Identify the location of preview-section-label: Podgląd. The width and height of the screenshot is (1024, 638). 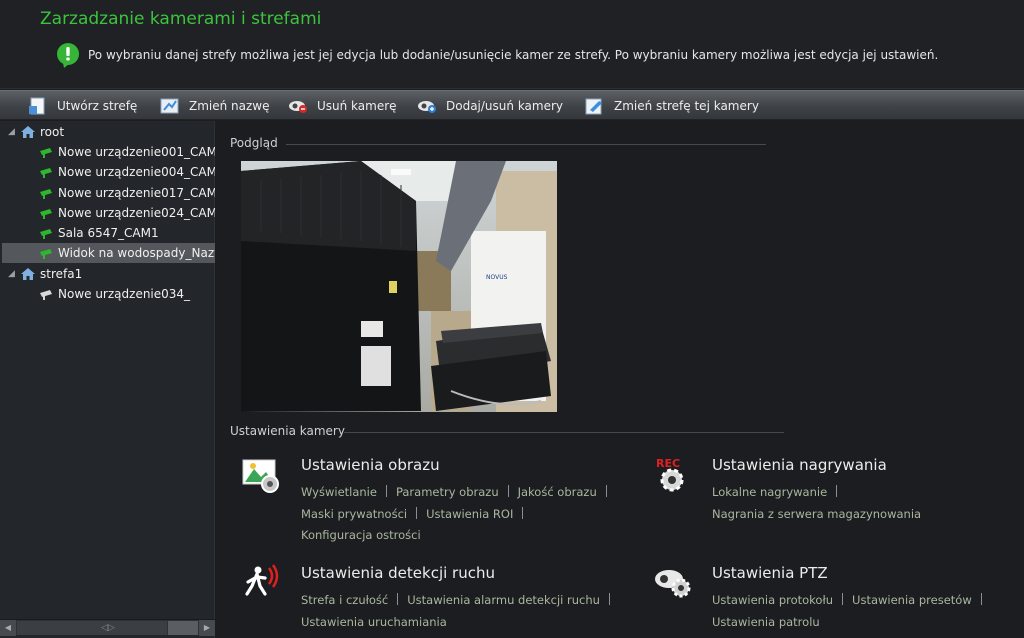
(254, 143).